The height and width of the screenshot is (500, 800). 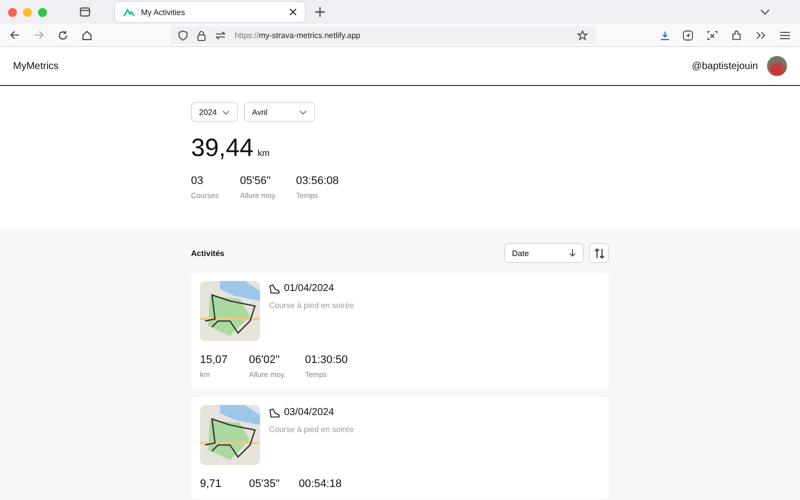 I want to click on stat-value: 01:30:50, so click(x=326, y=360).